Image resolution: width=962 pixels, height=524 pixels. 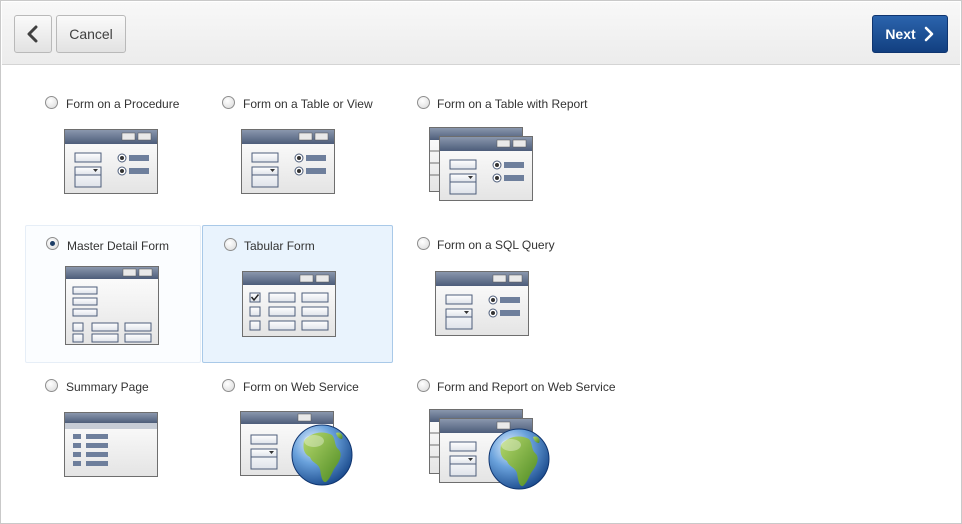 I want to click on option-label: Form on a SQL Query, so click(x=496, y=245).